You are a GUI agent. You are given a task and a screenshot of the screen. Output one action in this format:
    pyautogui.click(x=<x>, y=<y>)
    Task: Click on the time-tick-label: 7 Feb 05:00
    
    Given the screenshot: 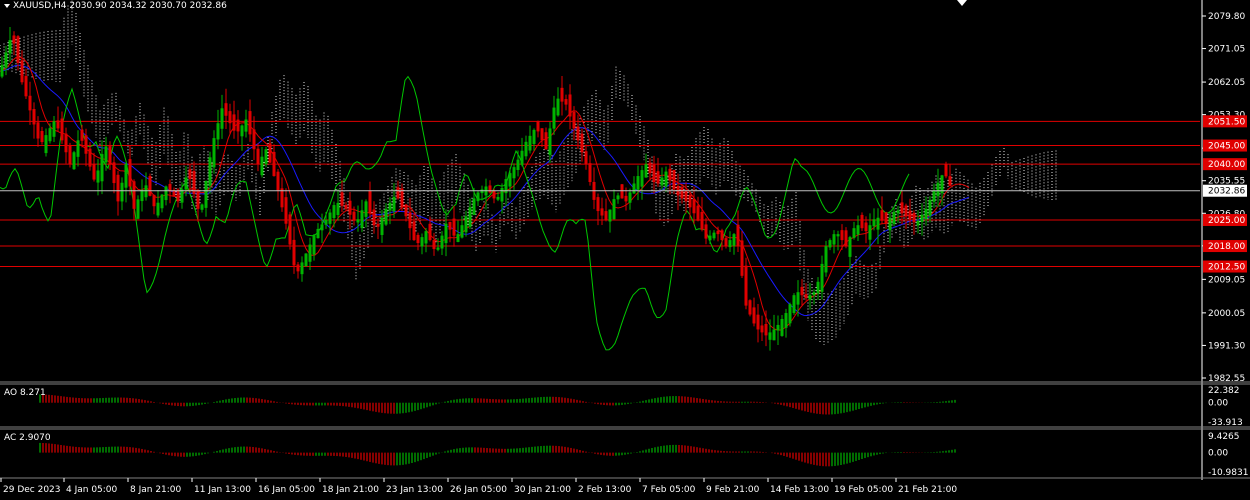 What is the action you would take?
    pyautogui.click(x=669, y=490)
    